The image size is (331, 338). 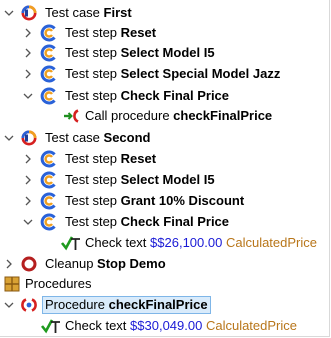 I want to click on node-type-label: Procedure, so click(x=77, y=304).